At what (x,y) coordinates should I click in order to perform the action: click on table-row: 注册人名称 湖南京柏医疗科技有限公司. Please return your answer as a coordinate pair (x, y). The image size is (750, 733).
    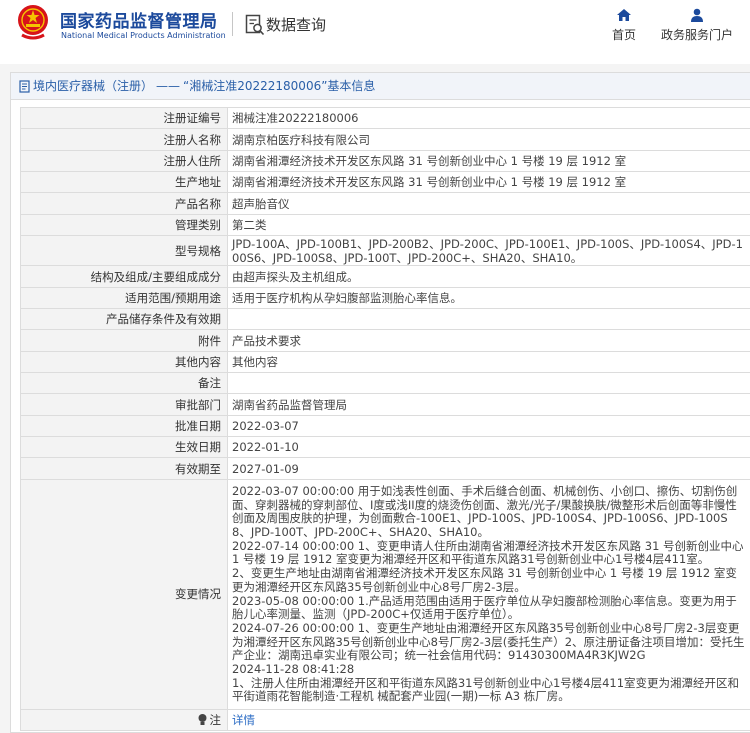
    Looking at the image, I should click on (385, 139).